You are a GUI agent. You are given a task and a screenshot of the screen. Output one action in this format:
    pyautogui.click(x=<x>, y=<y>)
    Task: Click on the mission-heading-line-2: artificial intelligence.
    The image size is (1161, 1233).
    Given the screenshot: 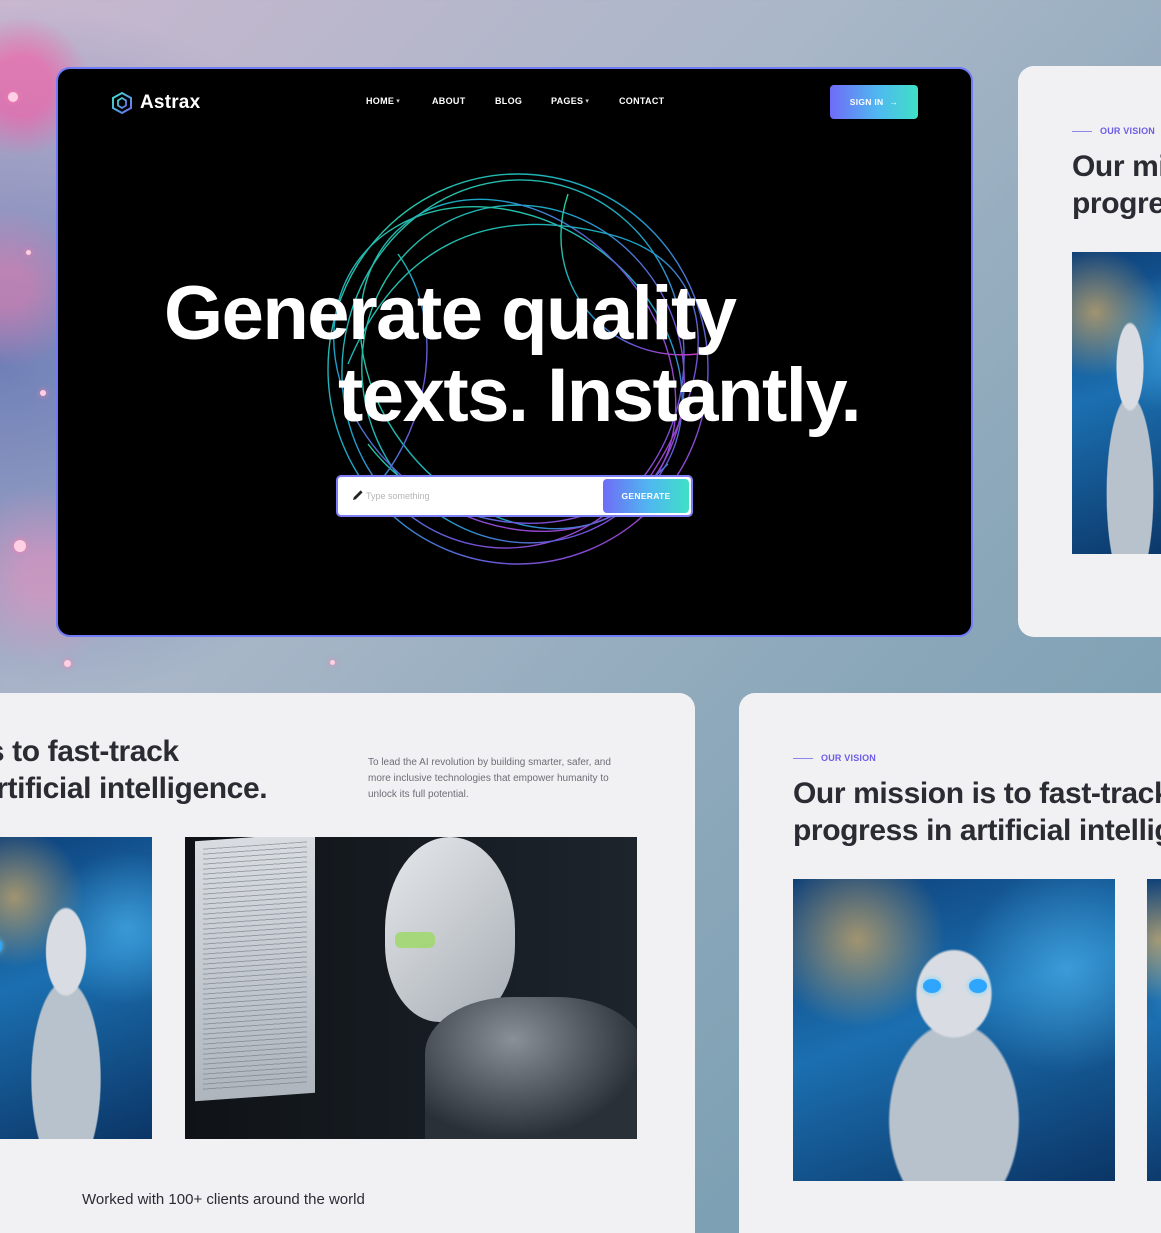 What is the action you would take?
    pyautogui.click(x=134, y=788)
    